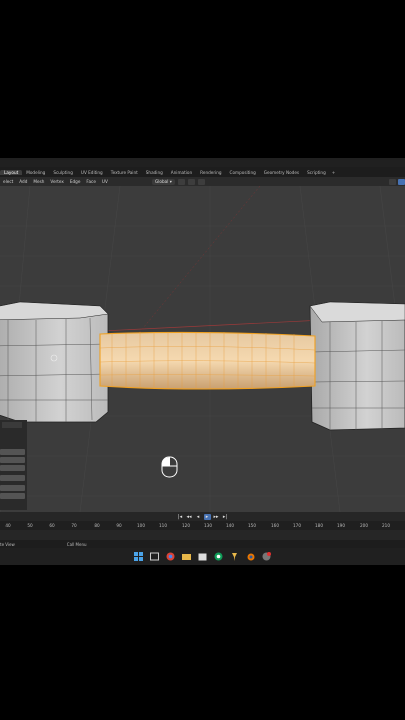  Describe the element at coordinates (210, 172) in the screenshot. I see `tab-rendering: Rendering` at that location.